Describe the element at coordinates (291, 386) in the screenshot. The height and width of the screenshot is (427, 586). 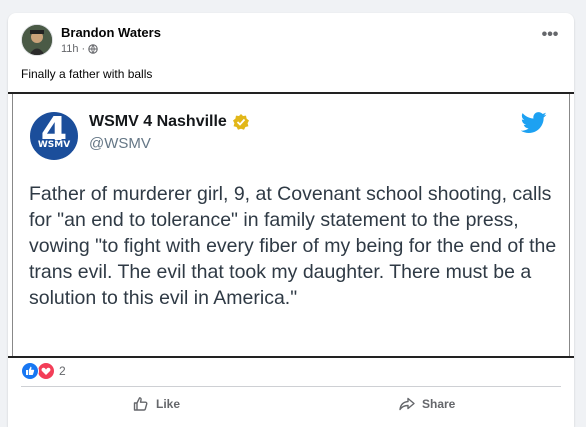
I see `divider` at that location.